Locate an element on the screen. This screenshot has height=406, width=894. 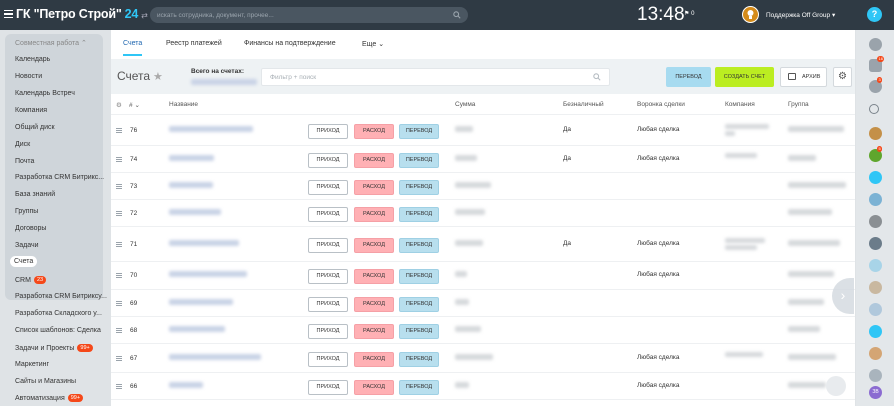
tab-payment-registry: Реестр платежей is located at coordinates (194, 43).